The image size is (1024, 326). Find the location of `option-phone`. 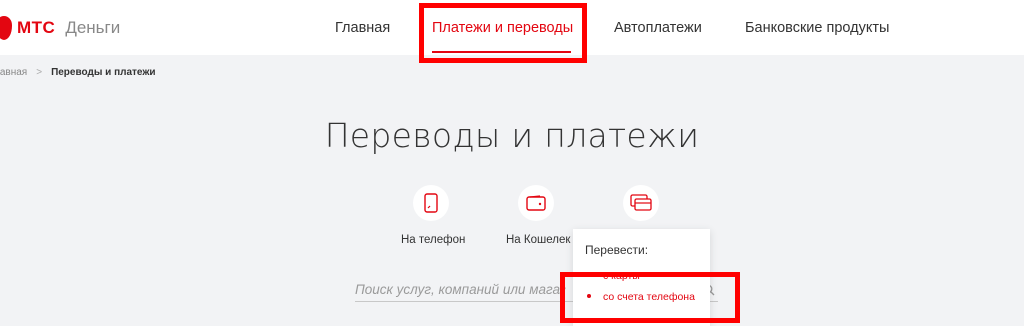

option-phone is located at coordinates (431, 203).